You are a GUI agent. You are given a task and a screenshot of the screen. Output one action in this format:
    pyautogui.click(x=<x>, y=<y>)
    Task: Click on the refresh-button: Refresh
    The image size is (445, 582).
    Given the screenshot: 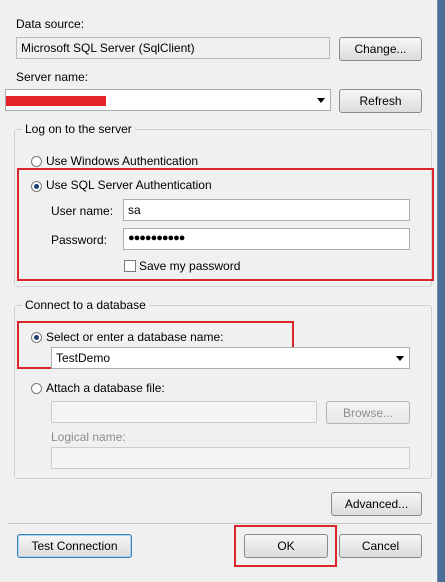 What is the action you would take?
    pyautogui.click(x=380, y=101)
    